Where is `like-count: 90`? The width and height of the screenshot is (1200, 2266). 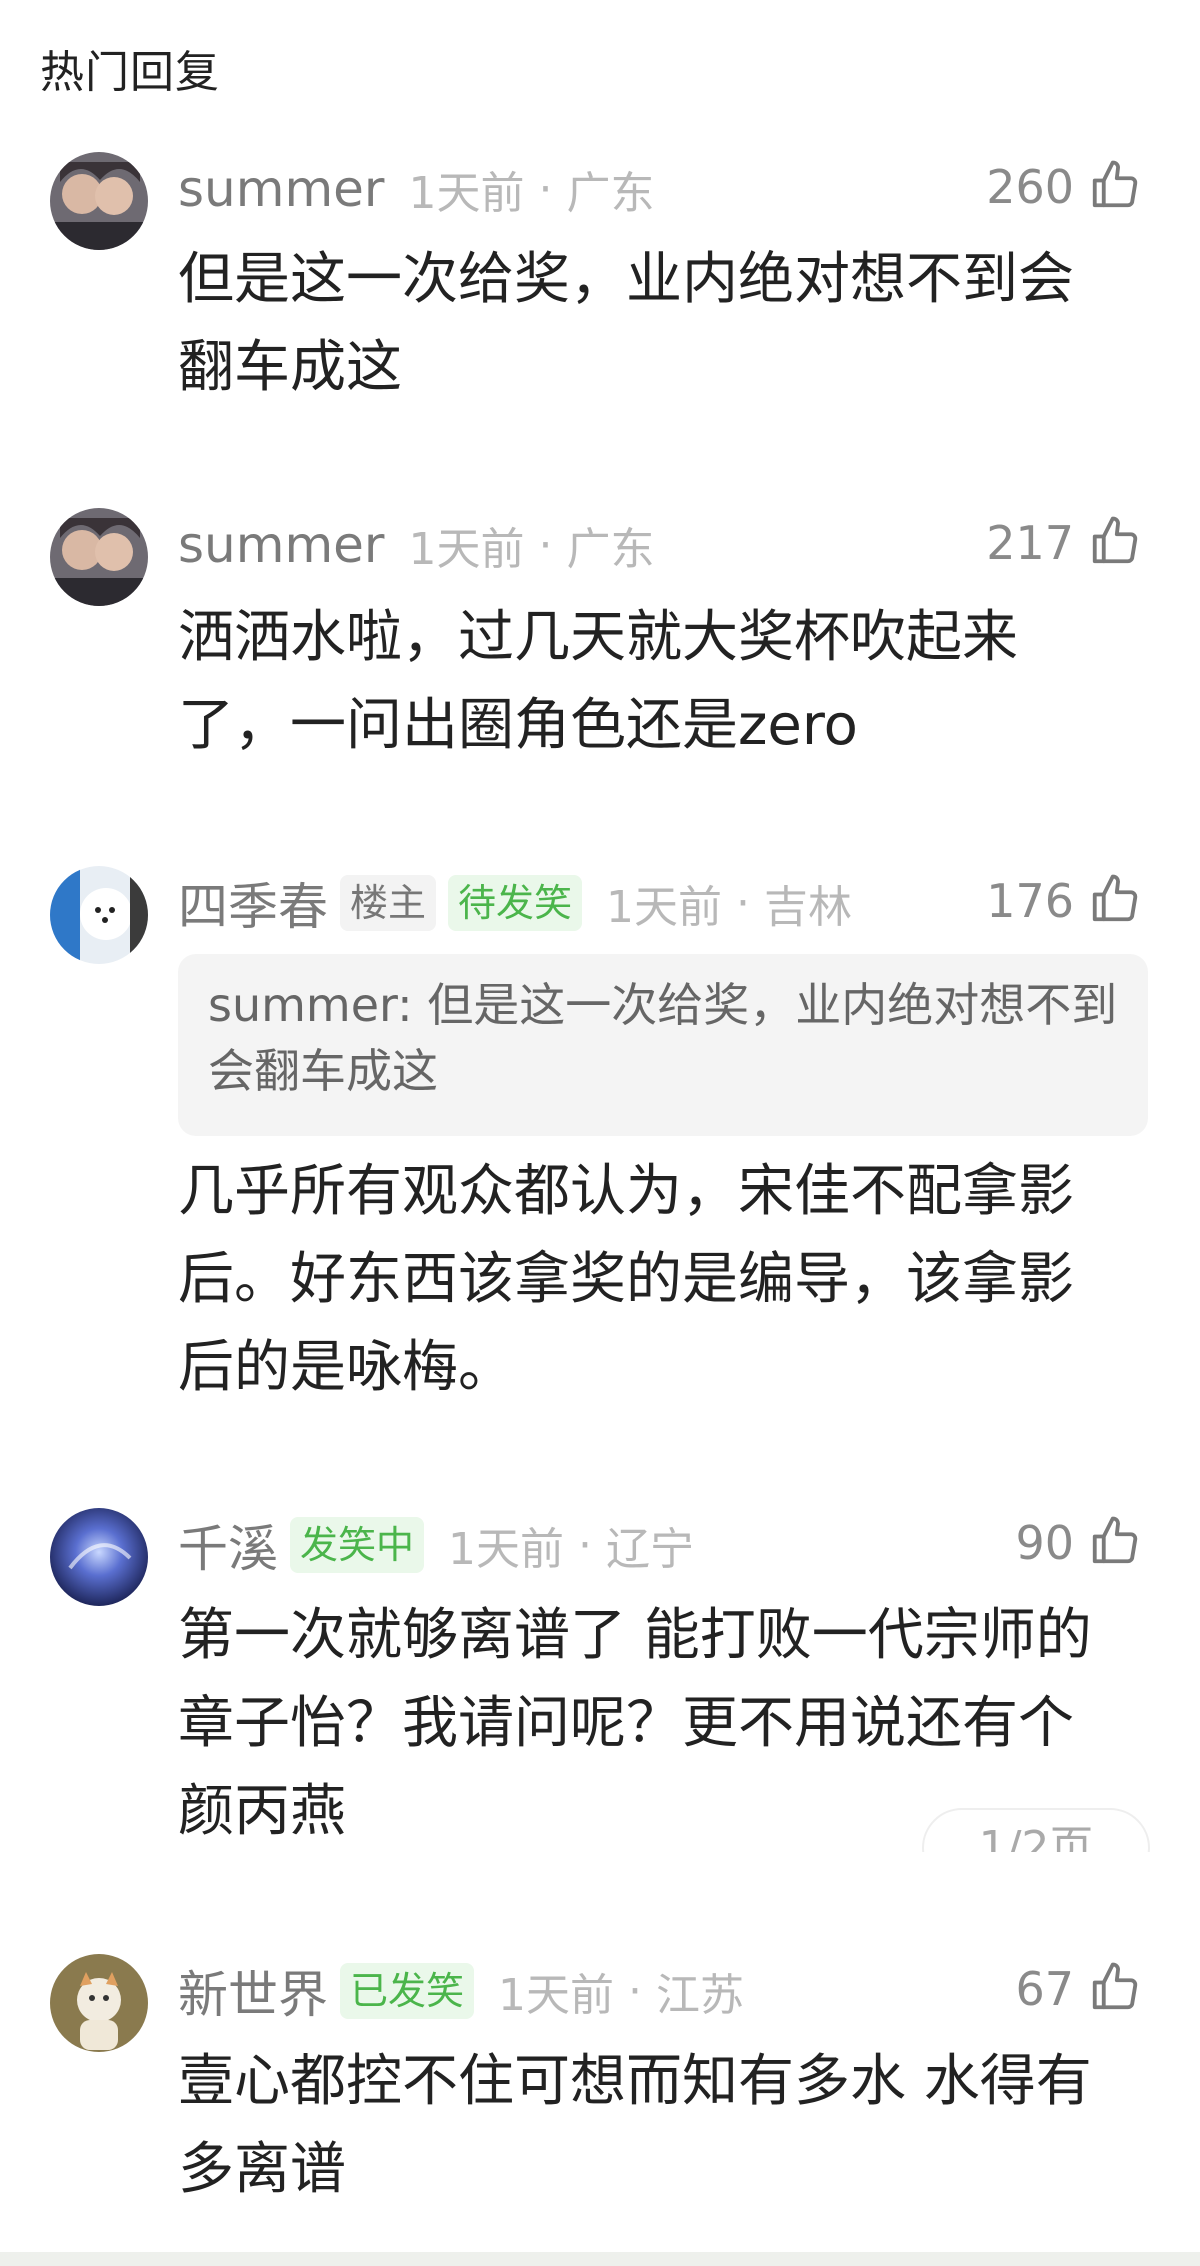 like-count: 90 is located at coordinates (1044, 1543).